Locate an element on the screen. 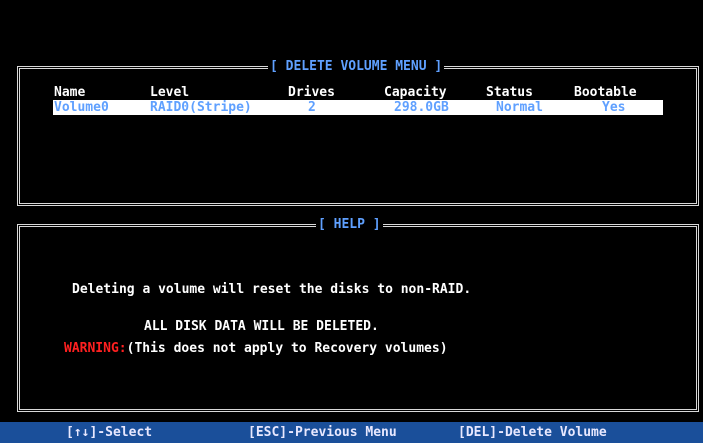  column-header-name: Name is located at coordinates (70, 92).